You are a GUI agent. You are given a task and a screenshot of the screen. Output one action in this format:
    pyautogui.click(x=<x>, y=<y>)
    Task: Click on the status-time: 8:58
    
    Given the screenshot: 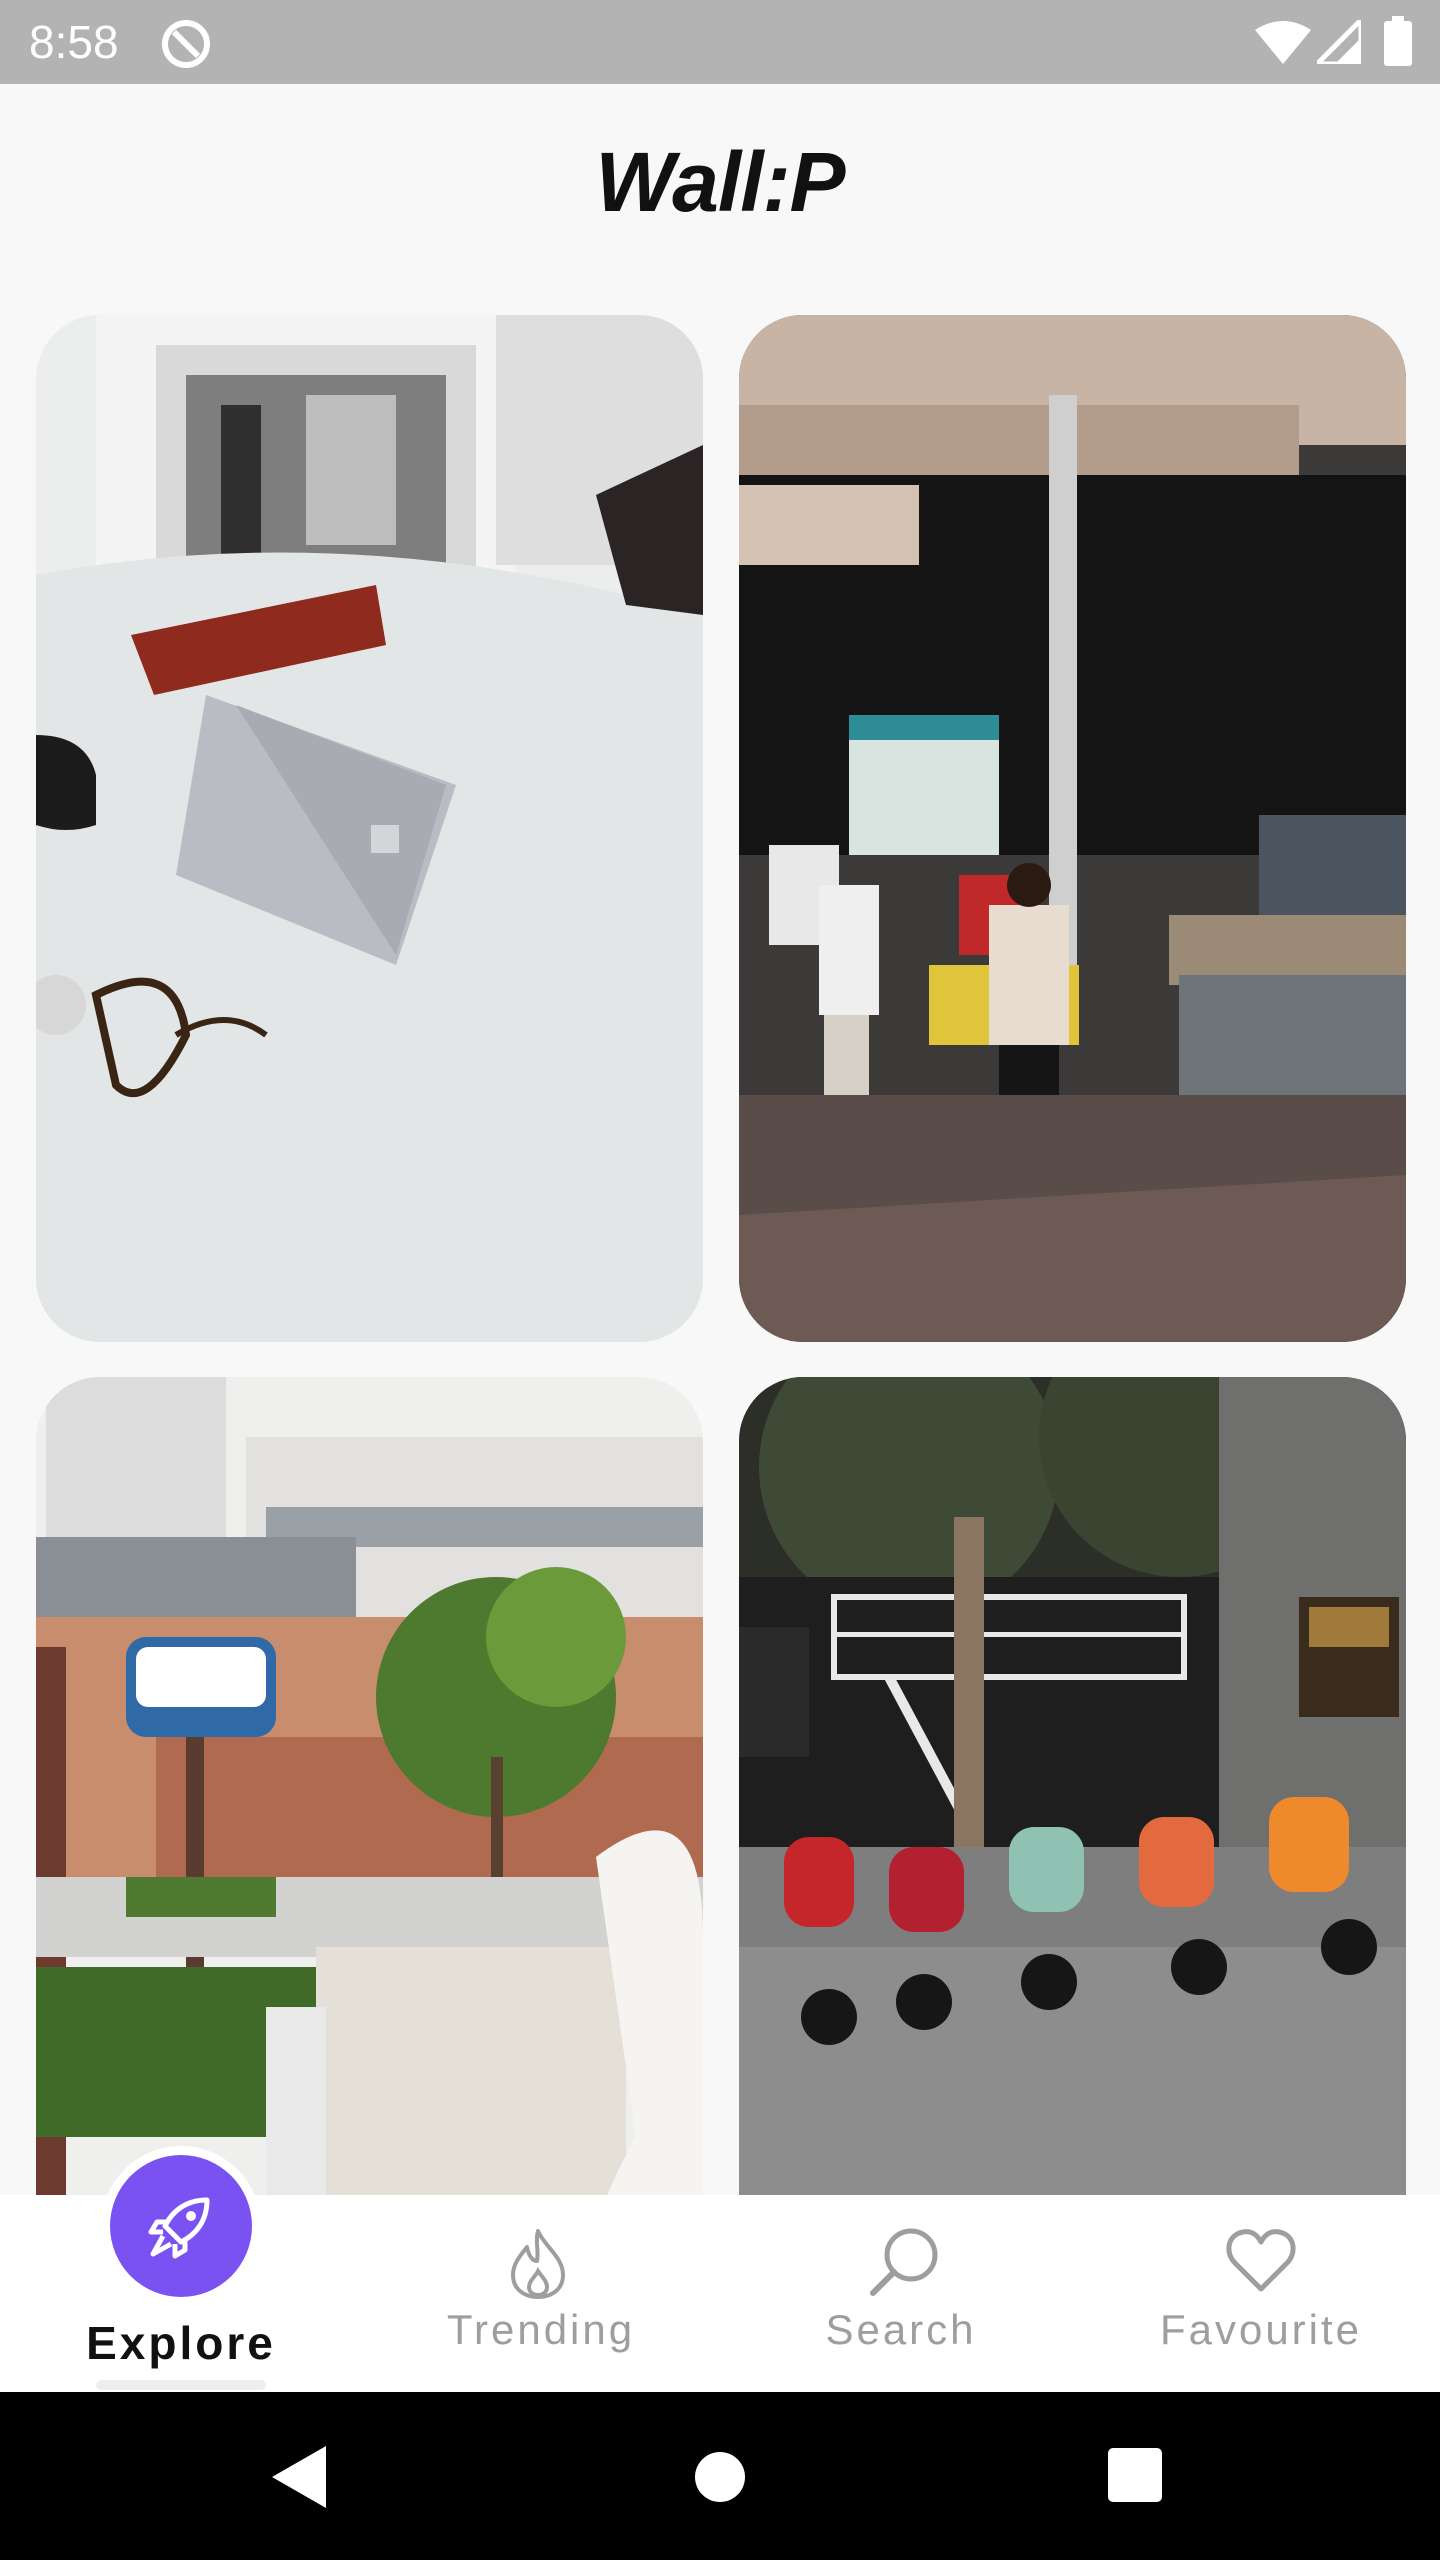 What is the action you would take?
    pyautogui.click(x=74, y=42)
    